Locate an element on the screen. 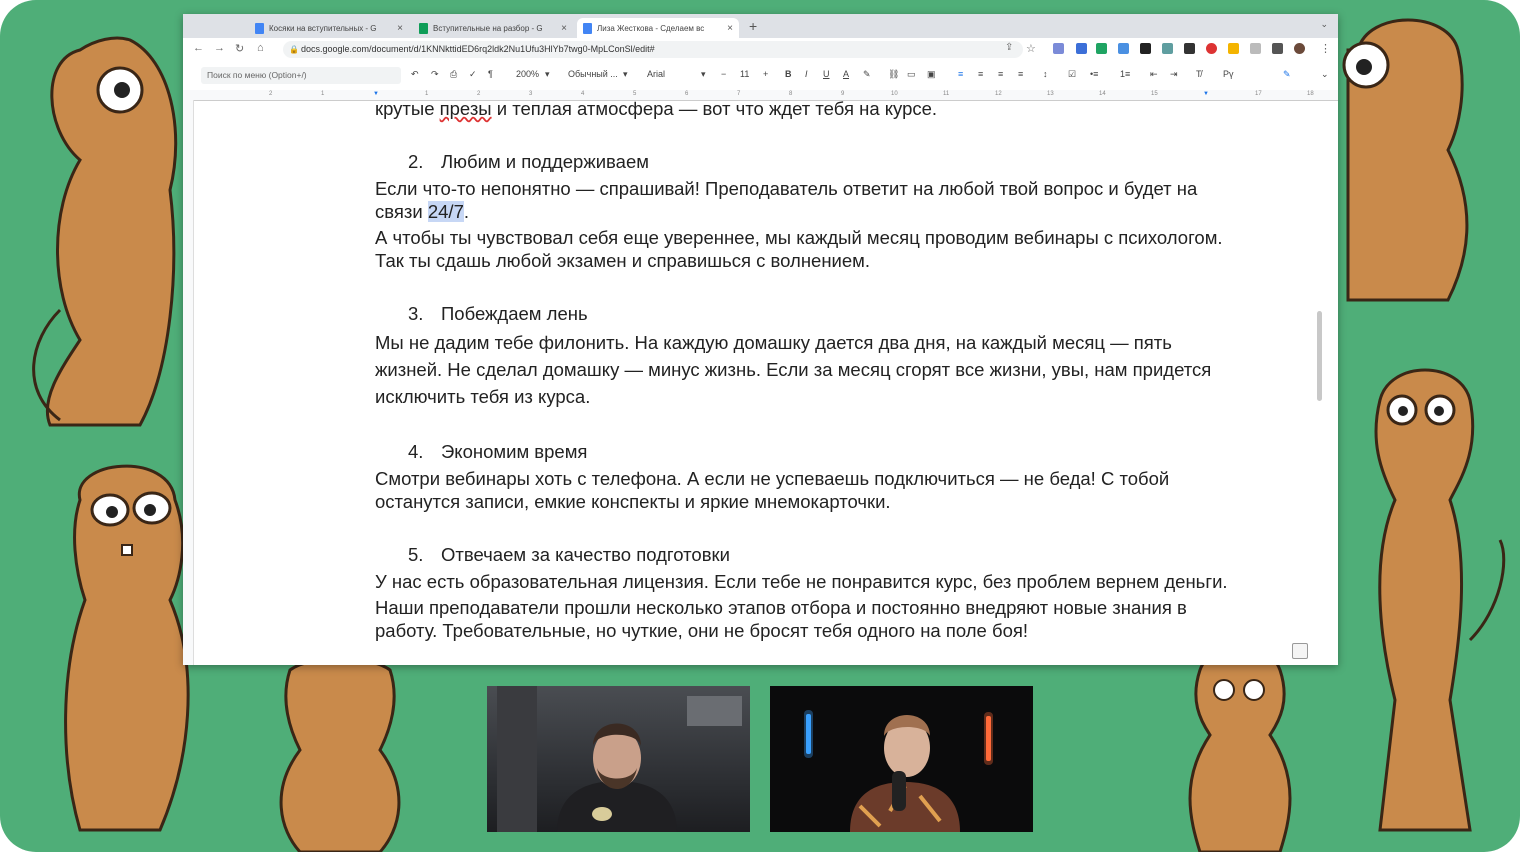 The image size is (1520, 852). puzzle-icon is located at coordinates (1277, 48).